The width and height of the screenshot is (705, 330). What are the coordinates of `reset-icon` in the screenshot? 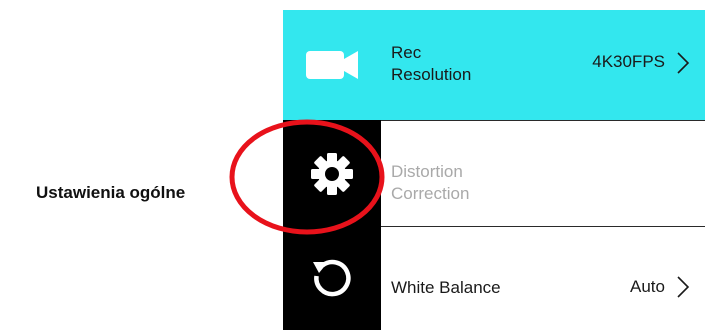 It's located at (332, 277).